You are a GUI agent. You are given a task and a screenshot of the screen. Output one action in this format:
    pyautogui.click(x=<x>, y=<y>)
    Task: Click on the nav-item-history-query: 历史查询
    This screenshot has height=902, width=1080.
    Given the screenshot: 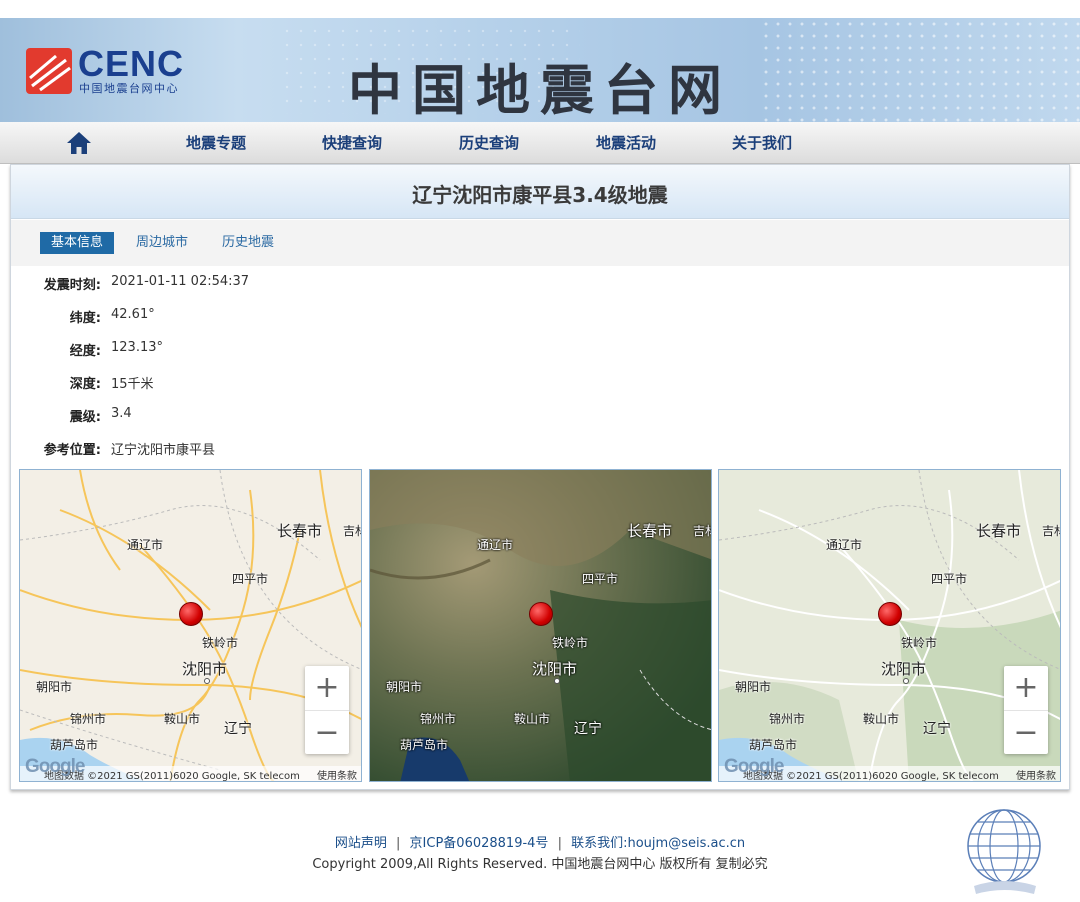 What is the action you would take?
    pyautogui.click(x=489, y=142)
    